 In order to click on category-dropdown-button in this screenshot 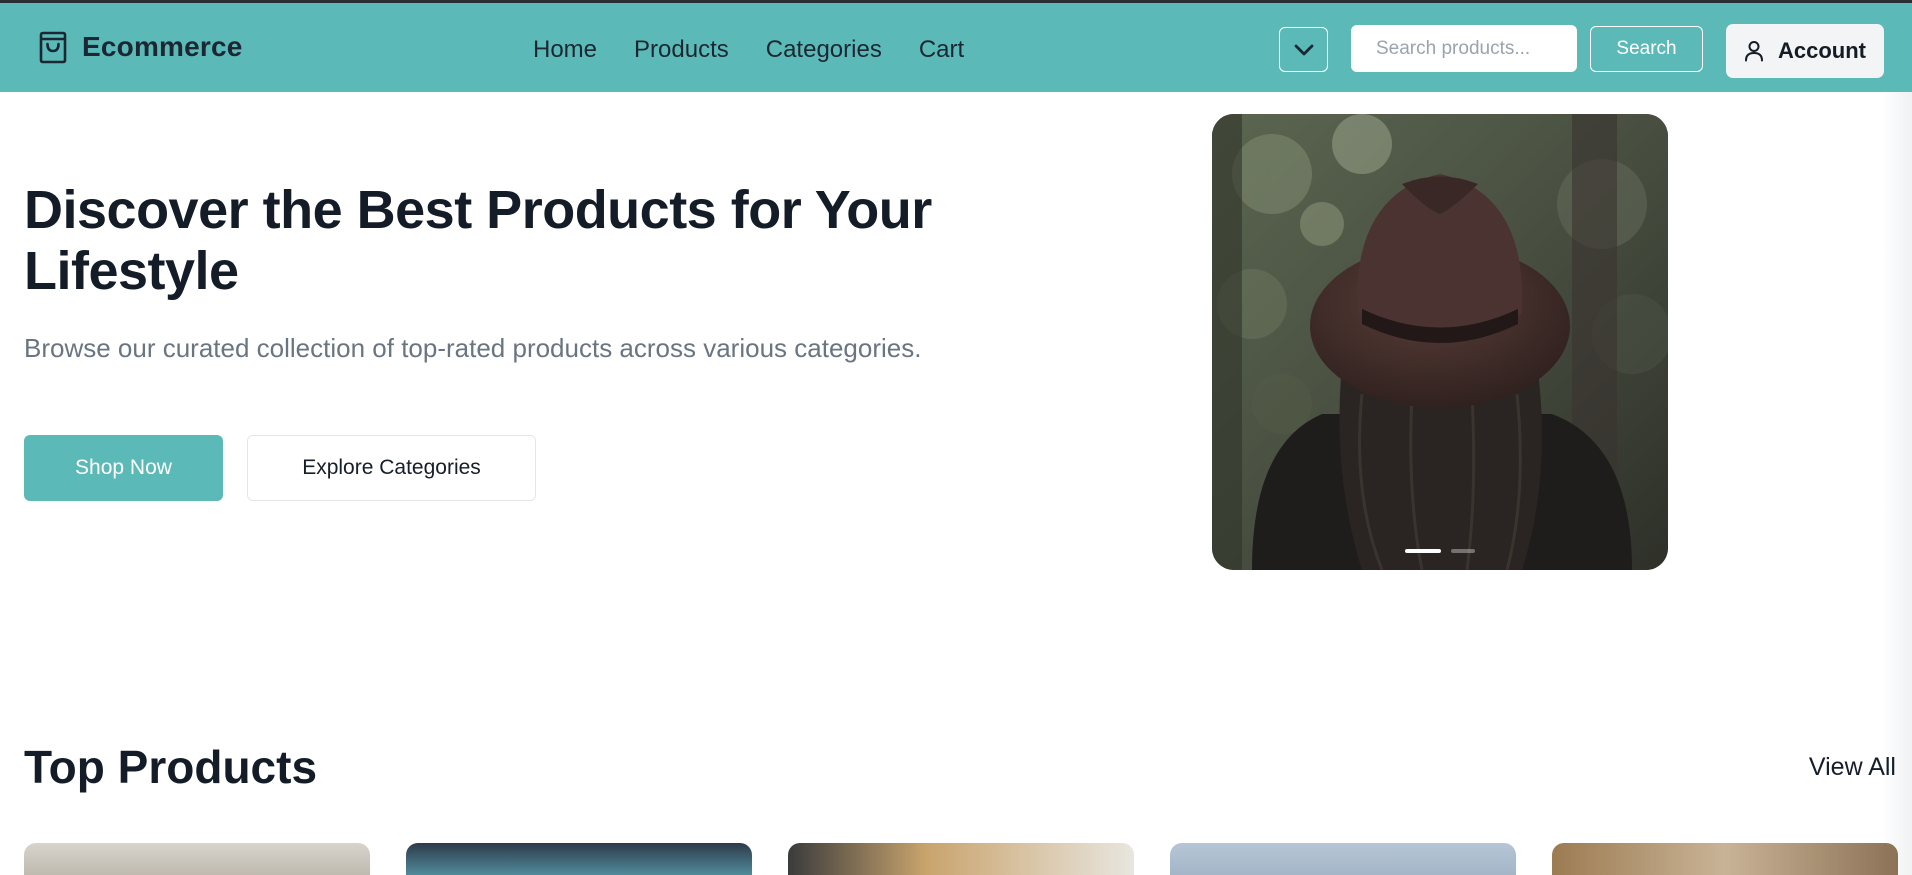, I will do `click(1303, 49)`.